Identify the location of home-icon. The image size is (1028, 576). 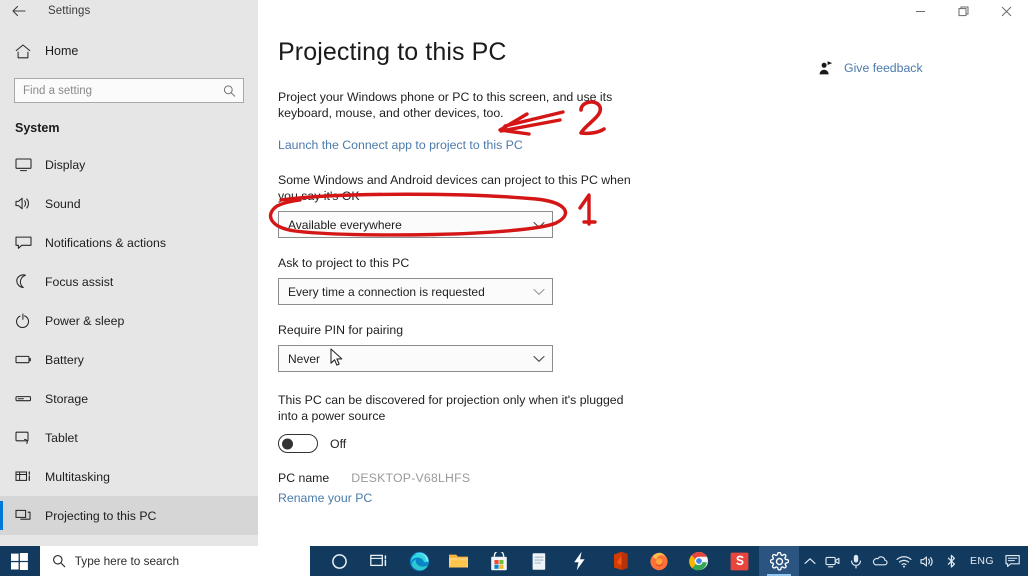
(28, 51).